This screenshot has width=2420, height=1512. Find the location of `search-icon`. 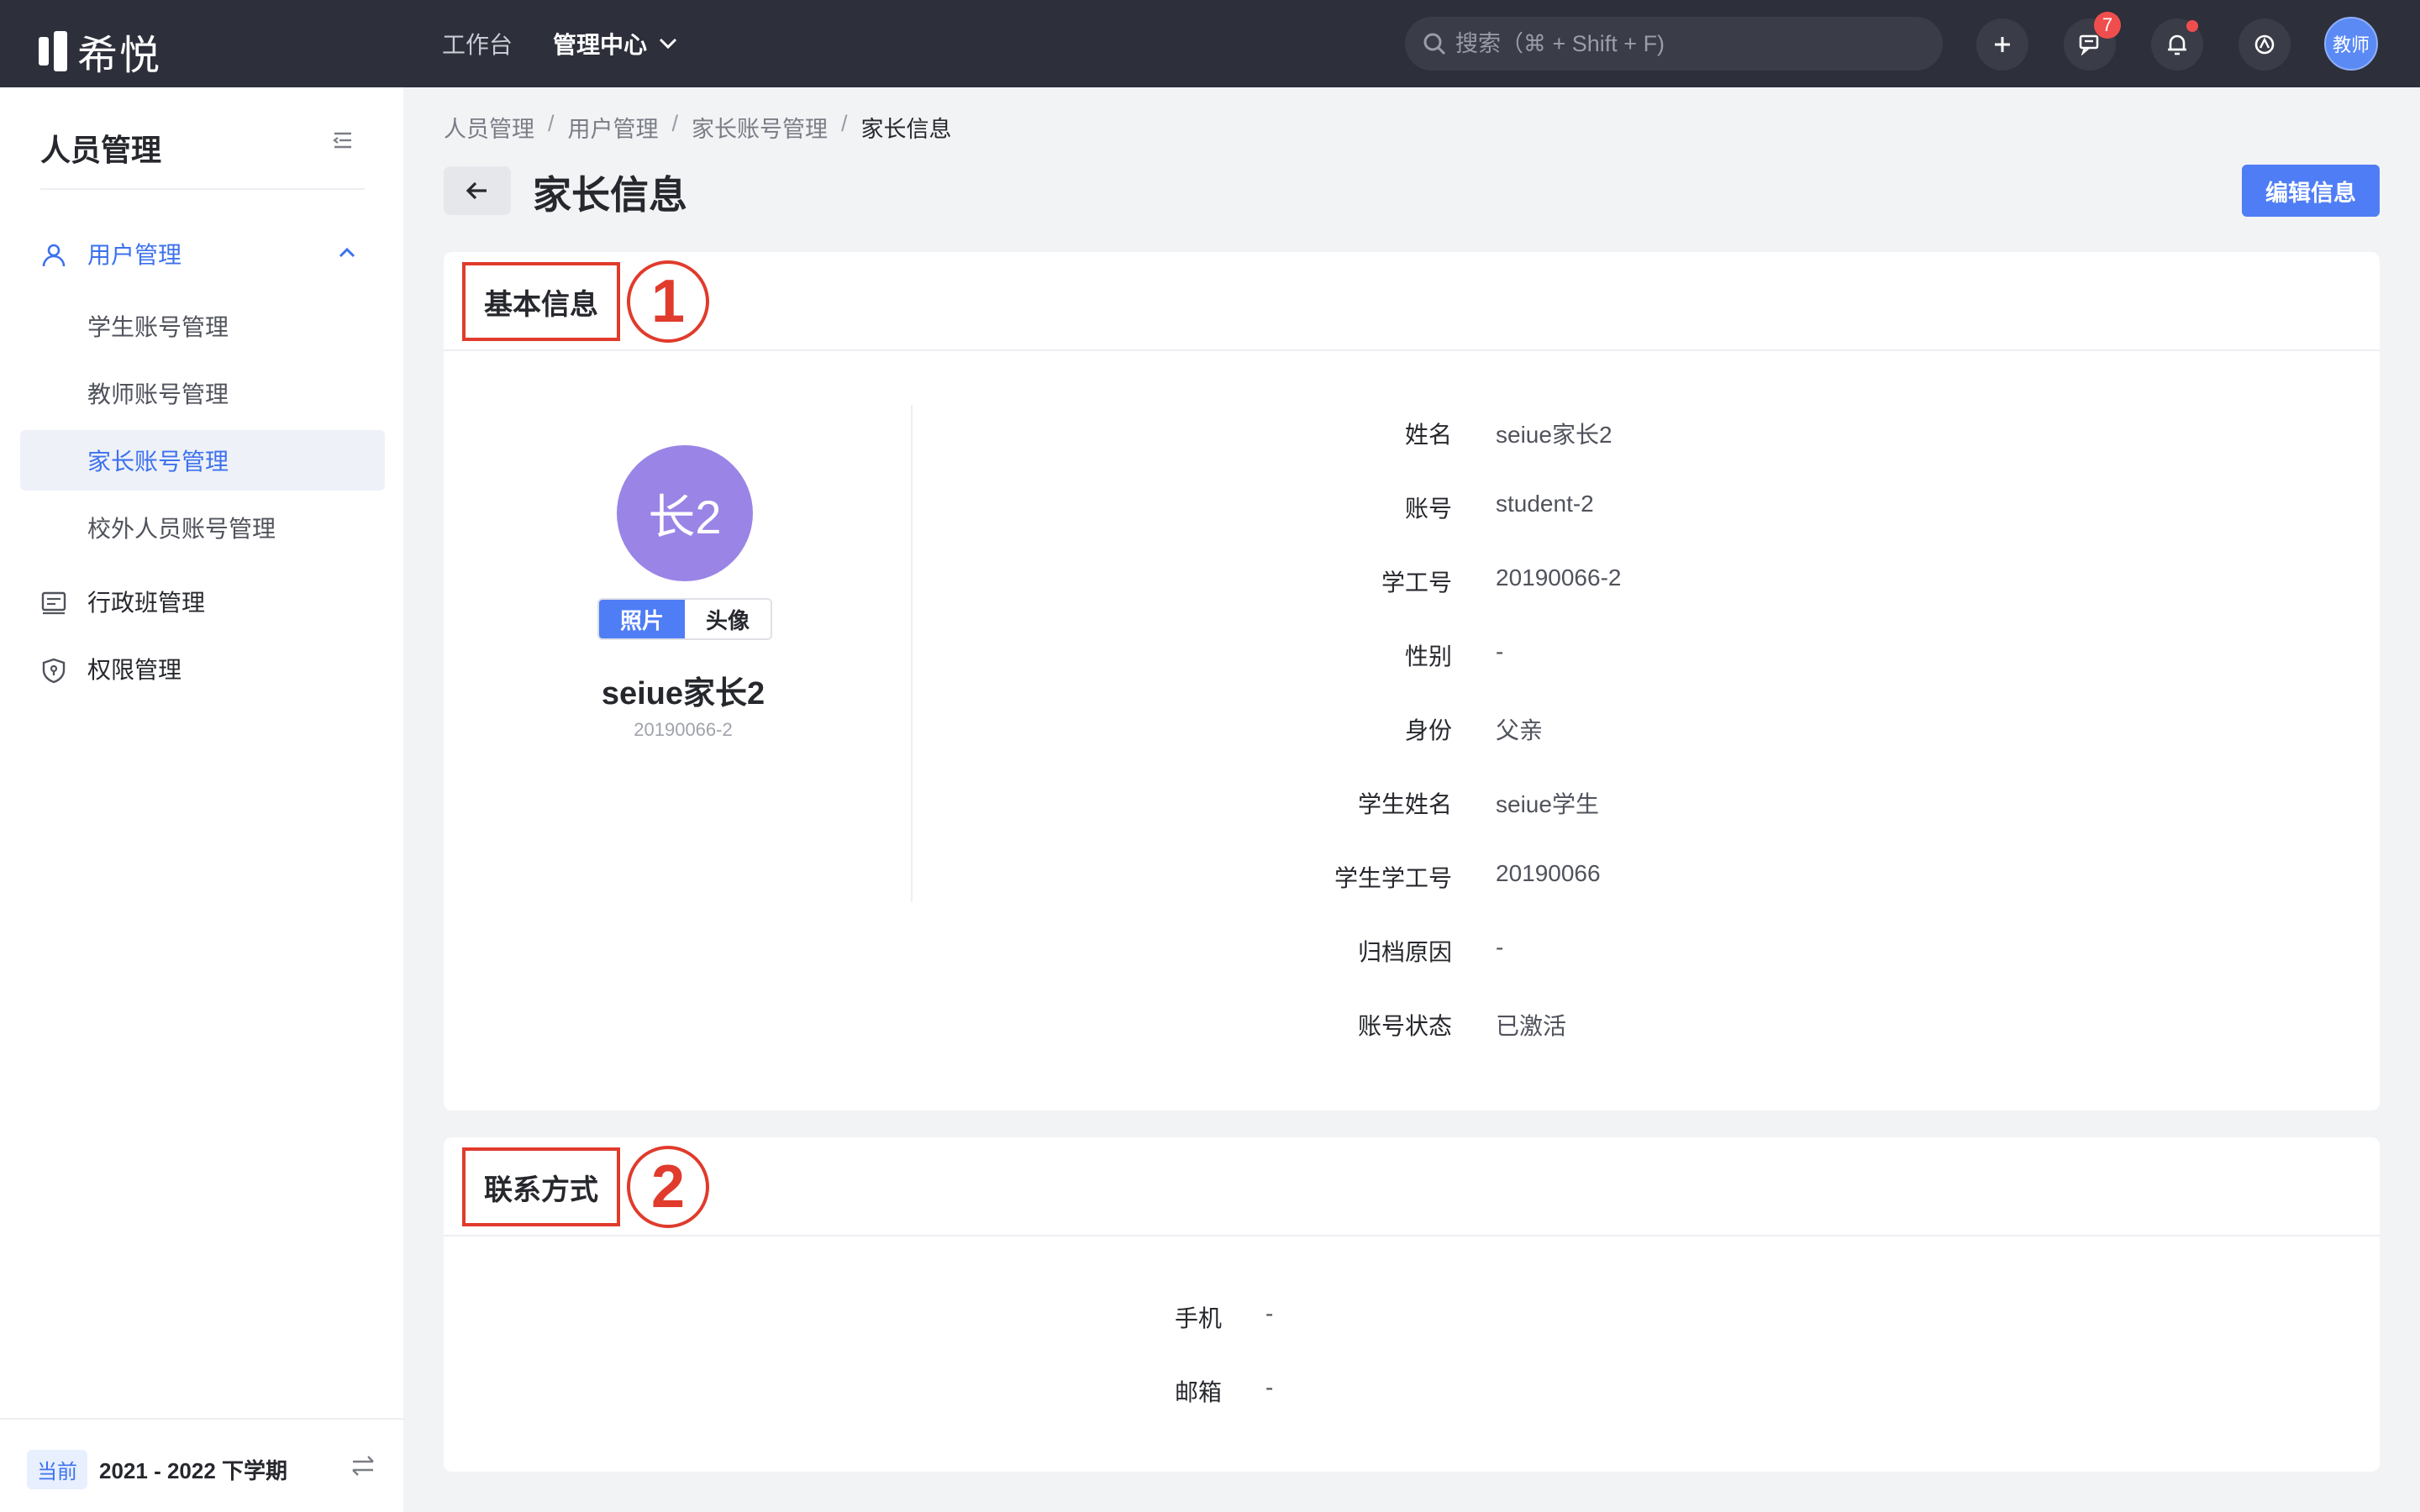

search-icon is located at coordinates (1435, 44).